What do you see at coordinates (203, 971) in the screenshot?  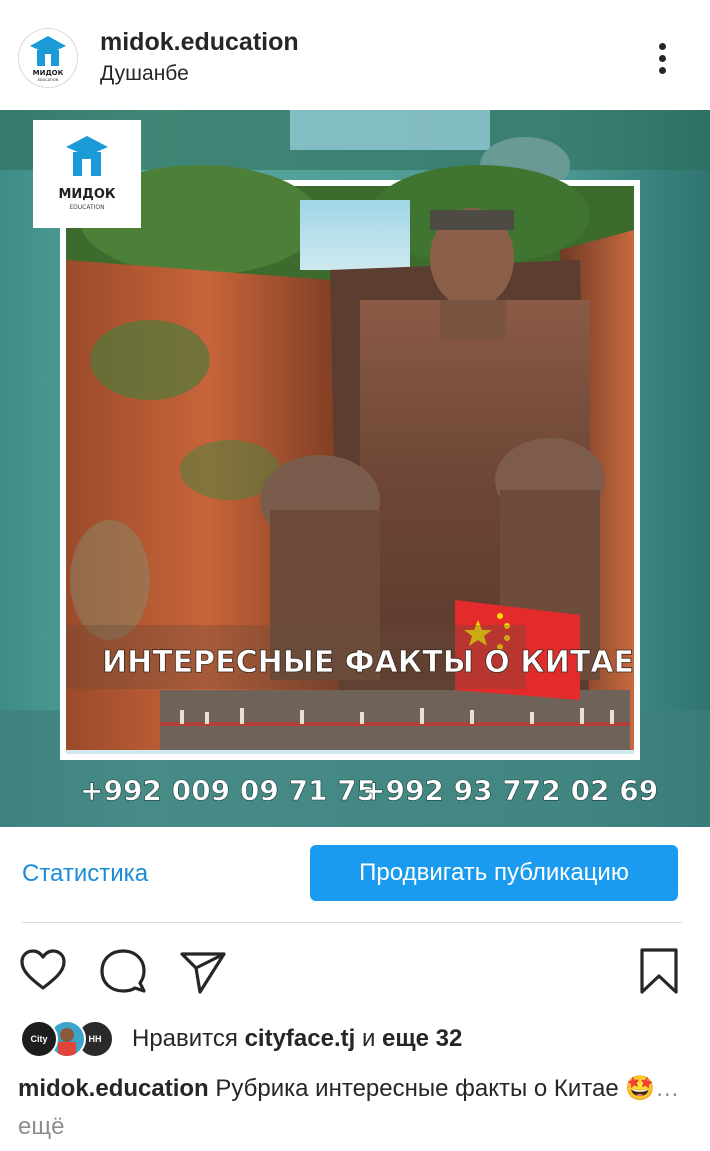 I see `share-icon` at bounding box center [203, 971].